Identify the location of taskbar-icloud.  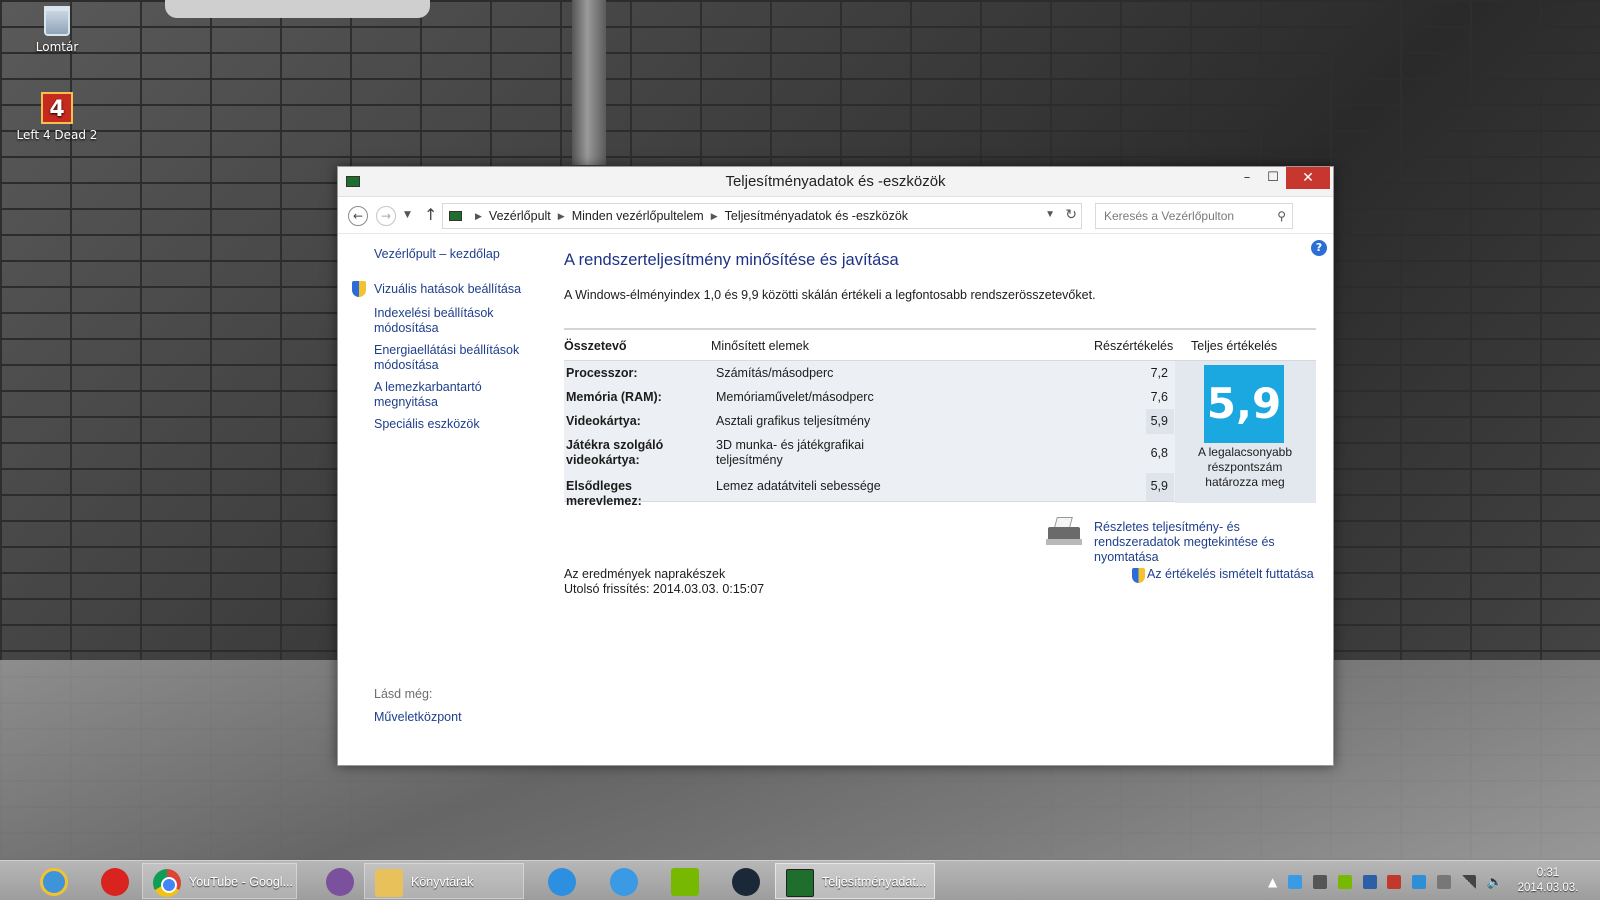
(623, 881).